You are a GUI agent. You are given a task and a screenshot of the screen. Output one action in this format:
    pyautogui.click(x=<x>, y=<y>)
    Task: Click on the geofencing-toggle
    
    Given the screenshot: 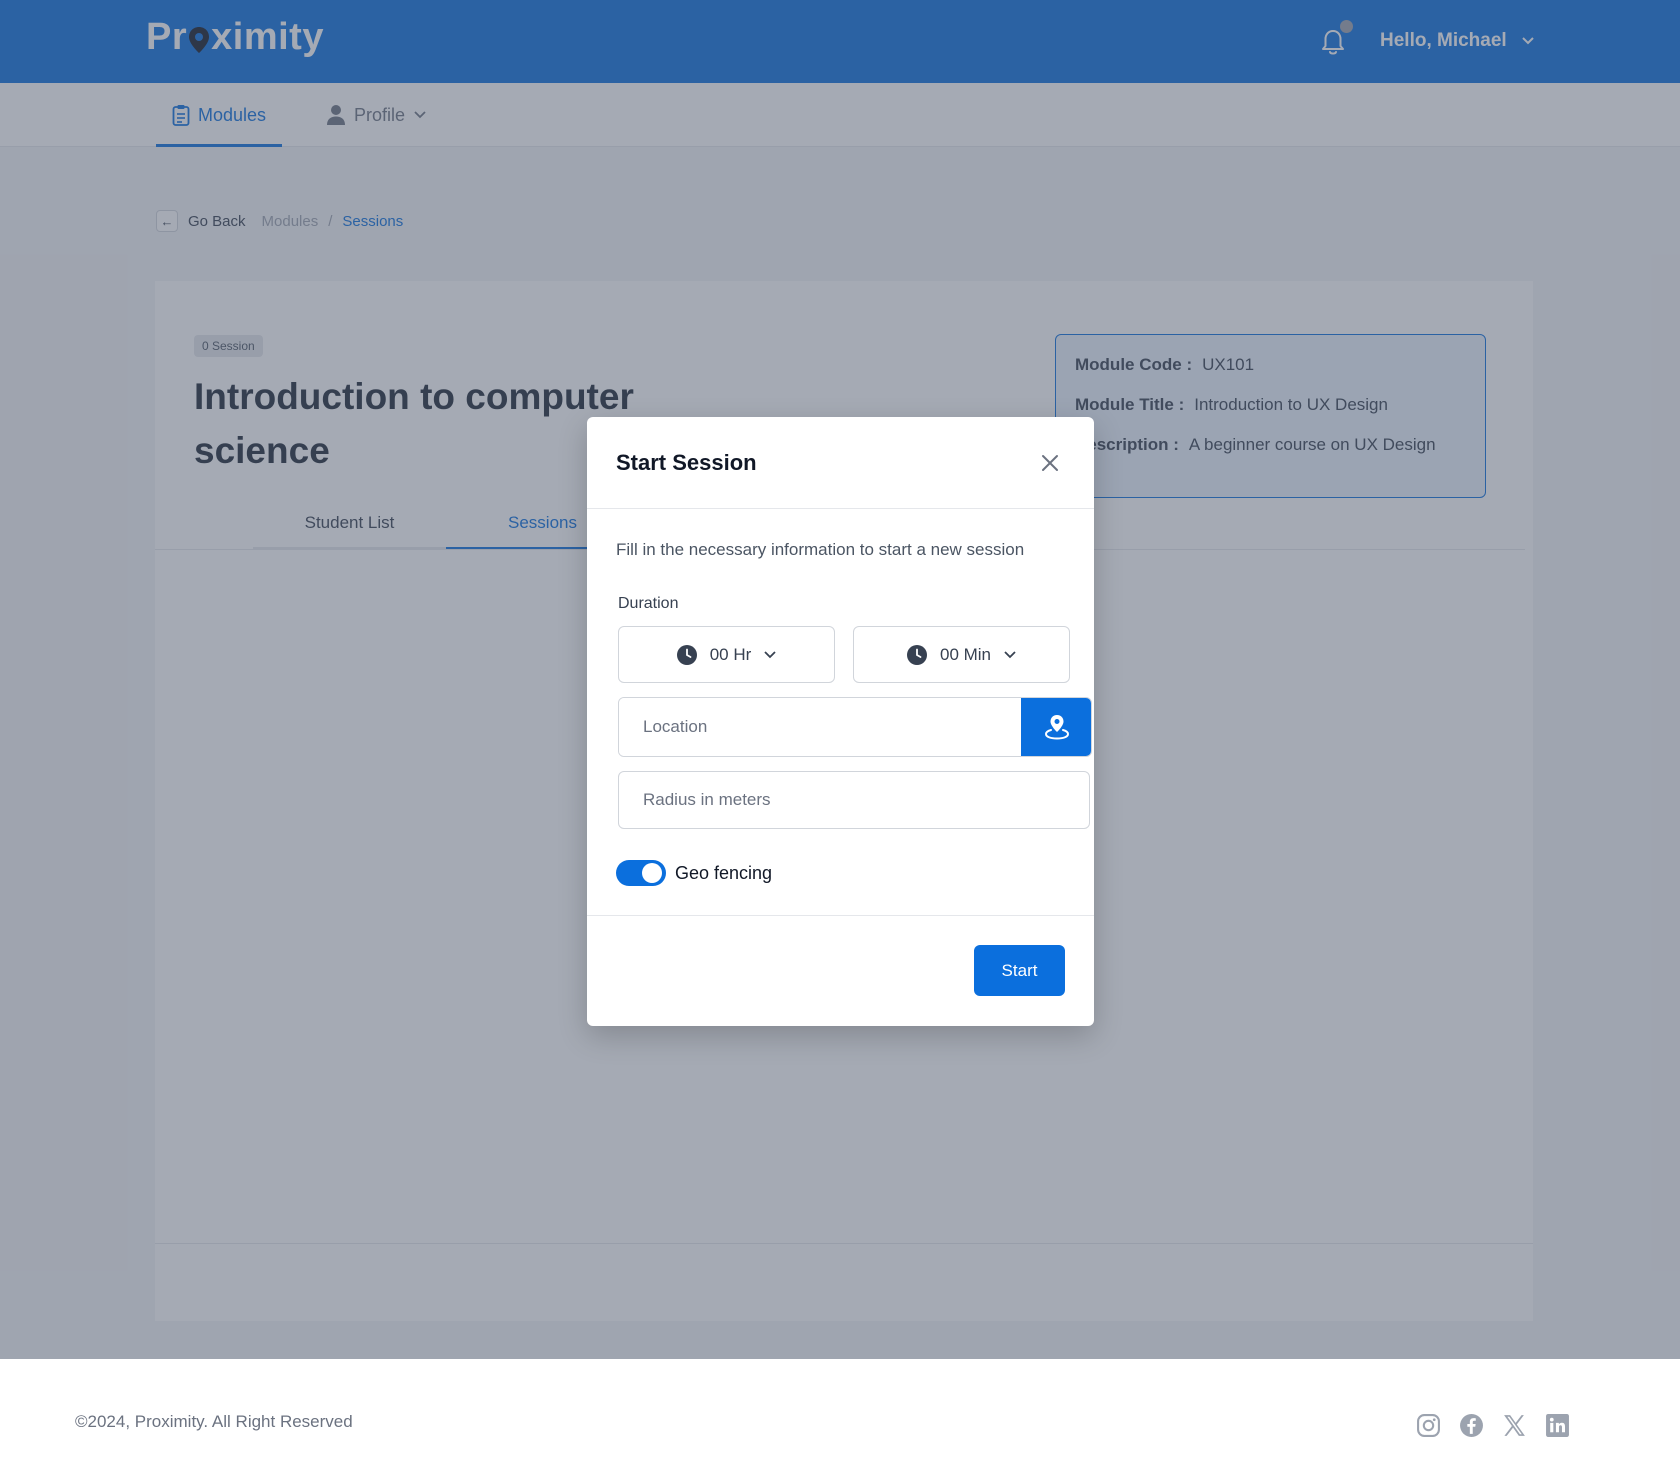 What is the action you would take?
    pyautogui.click(x=641, y=873)
    